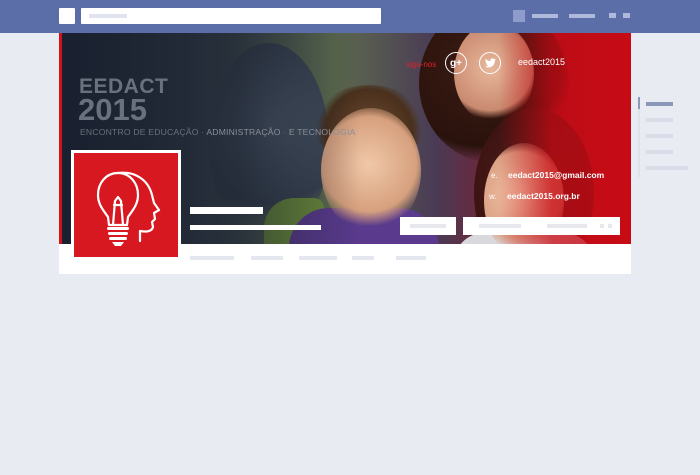 This screenshot has height=475, width=700. I want to click on profile-picture, so click(126, 205).